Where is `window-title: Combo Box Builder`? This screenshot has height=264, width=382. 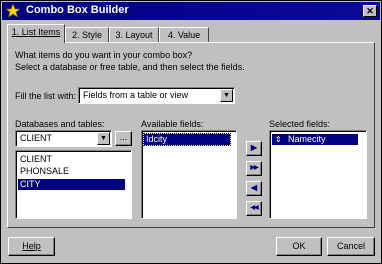
window-title: Combo Box Builder is located at coordinates (77, 10).